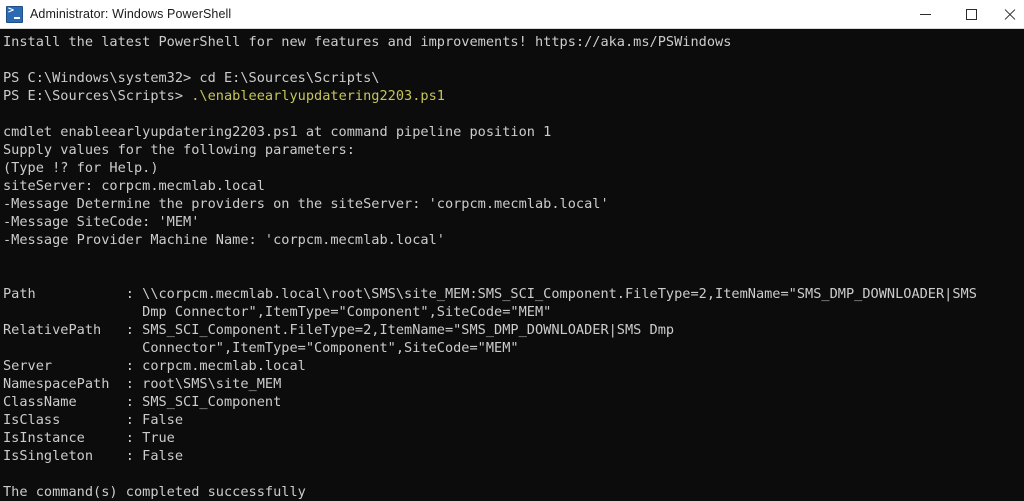 The image size is (1024, 501). Describe the element at coordinates (513, 366) in the screenshot. I see `console-line: Server : corpcm.mecmlab.local` at that location.